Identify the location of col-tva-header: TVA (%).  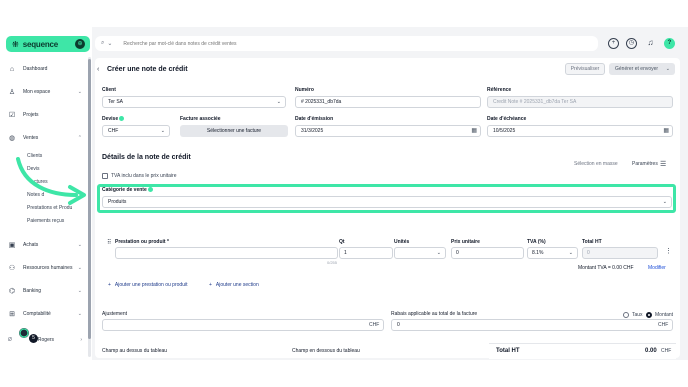
(536, 242).